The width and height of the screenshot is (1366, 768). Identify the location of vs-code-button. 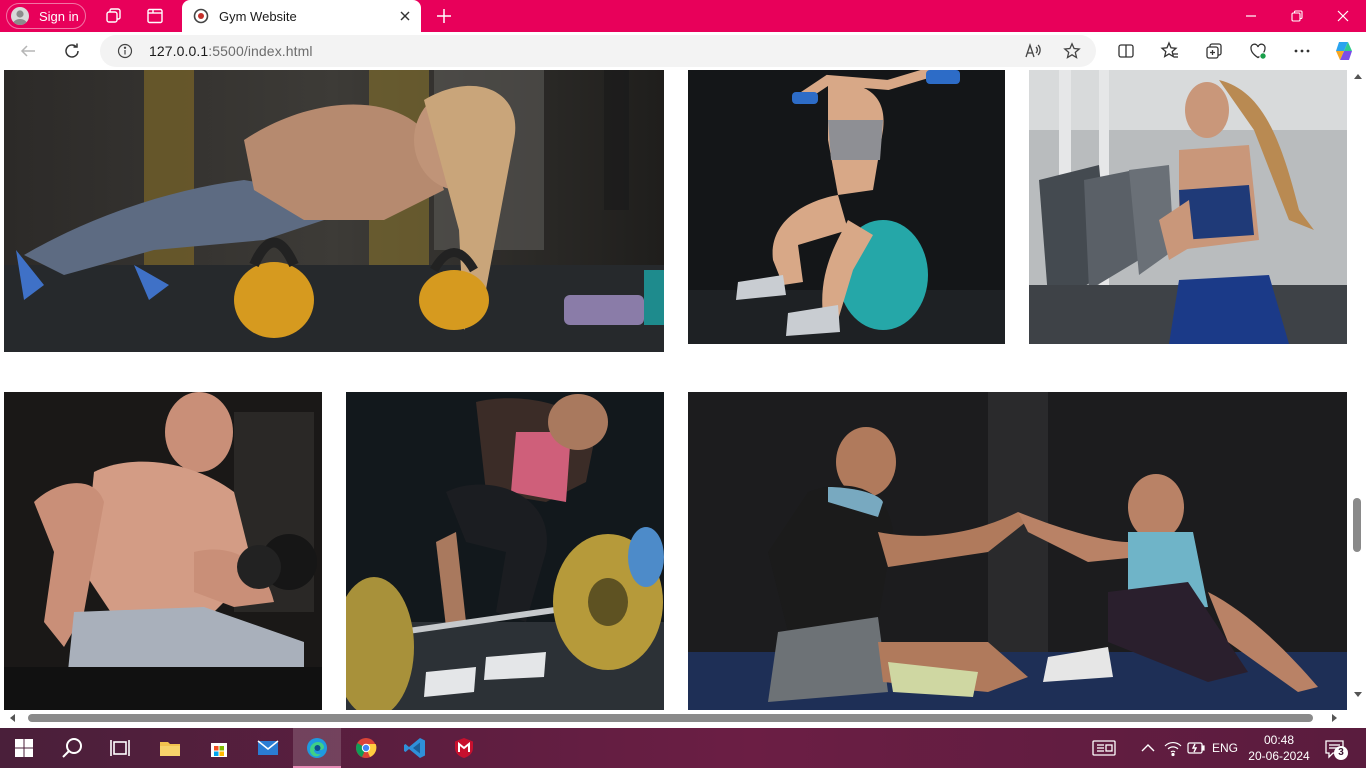
(415, 748).